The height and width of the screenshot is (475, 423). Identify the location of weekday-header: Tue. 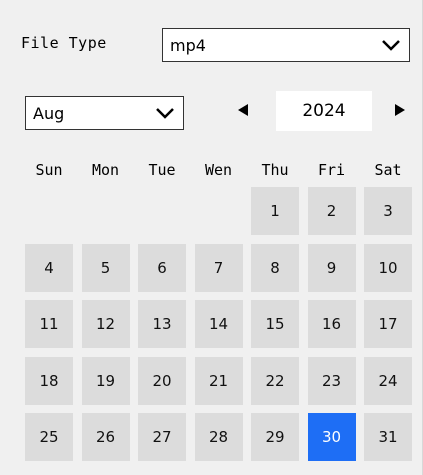
(162, 170).